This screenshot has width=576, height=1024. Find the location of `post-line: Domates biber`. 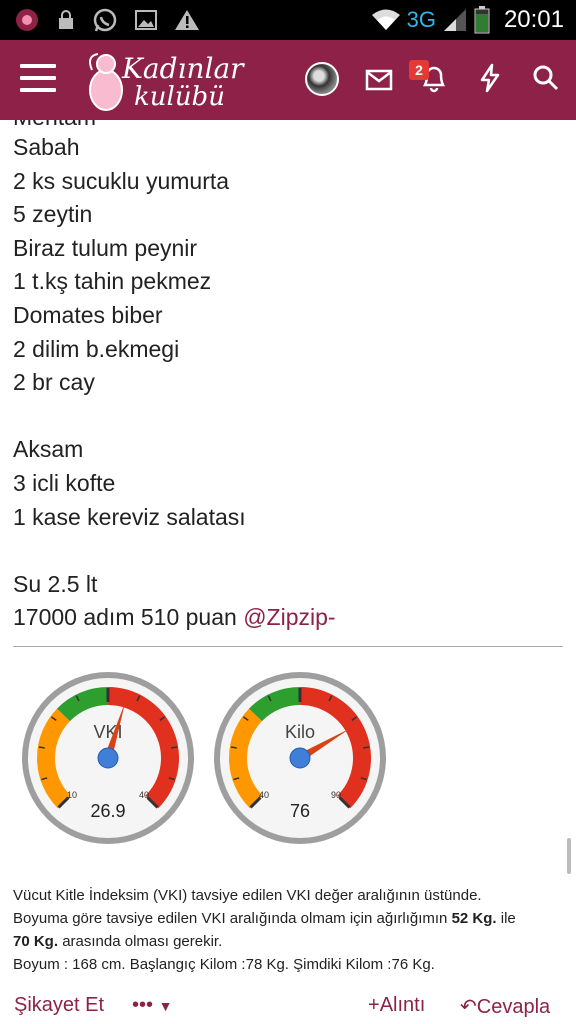

post-line: Domates biber is located at coordinates (88, 315).